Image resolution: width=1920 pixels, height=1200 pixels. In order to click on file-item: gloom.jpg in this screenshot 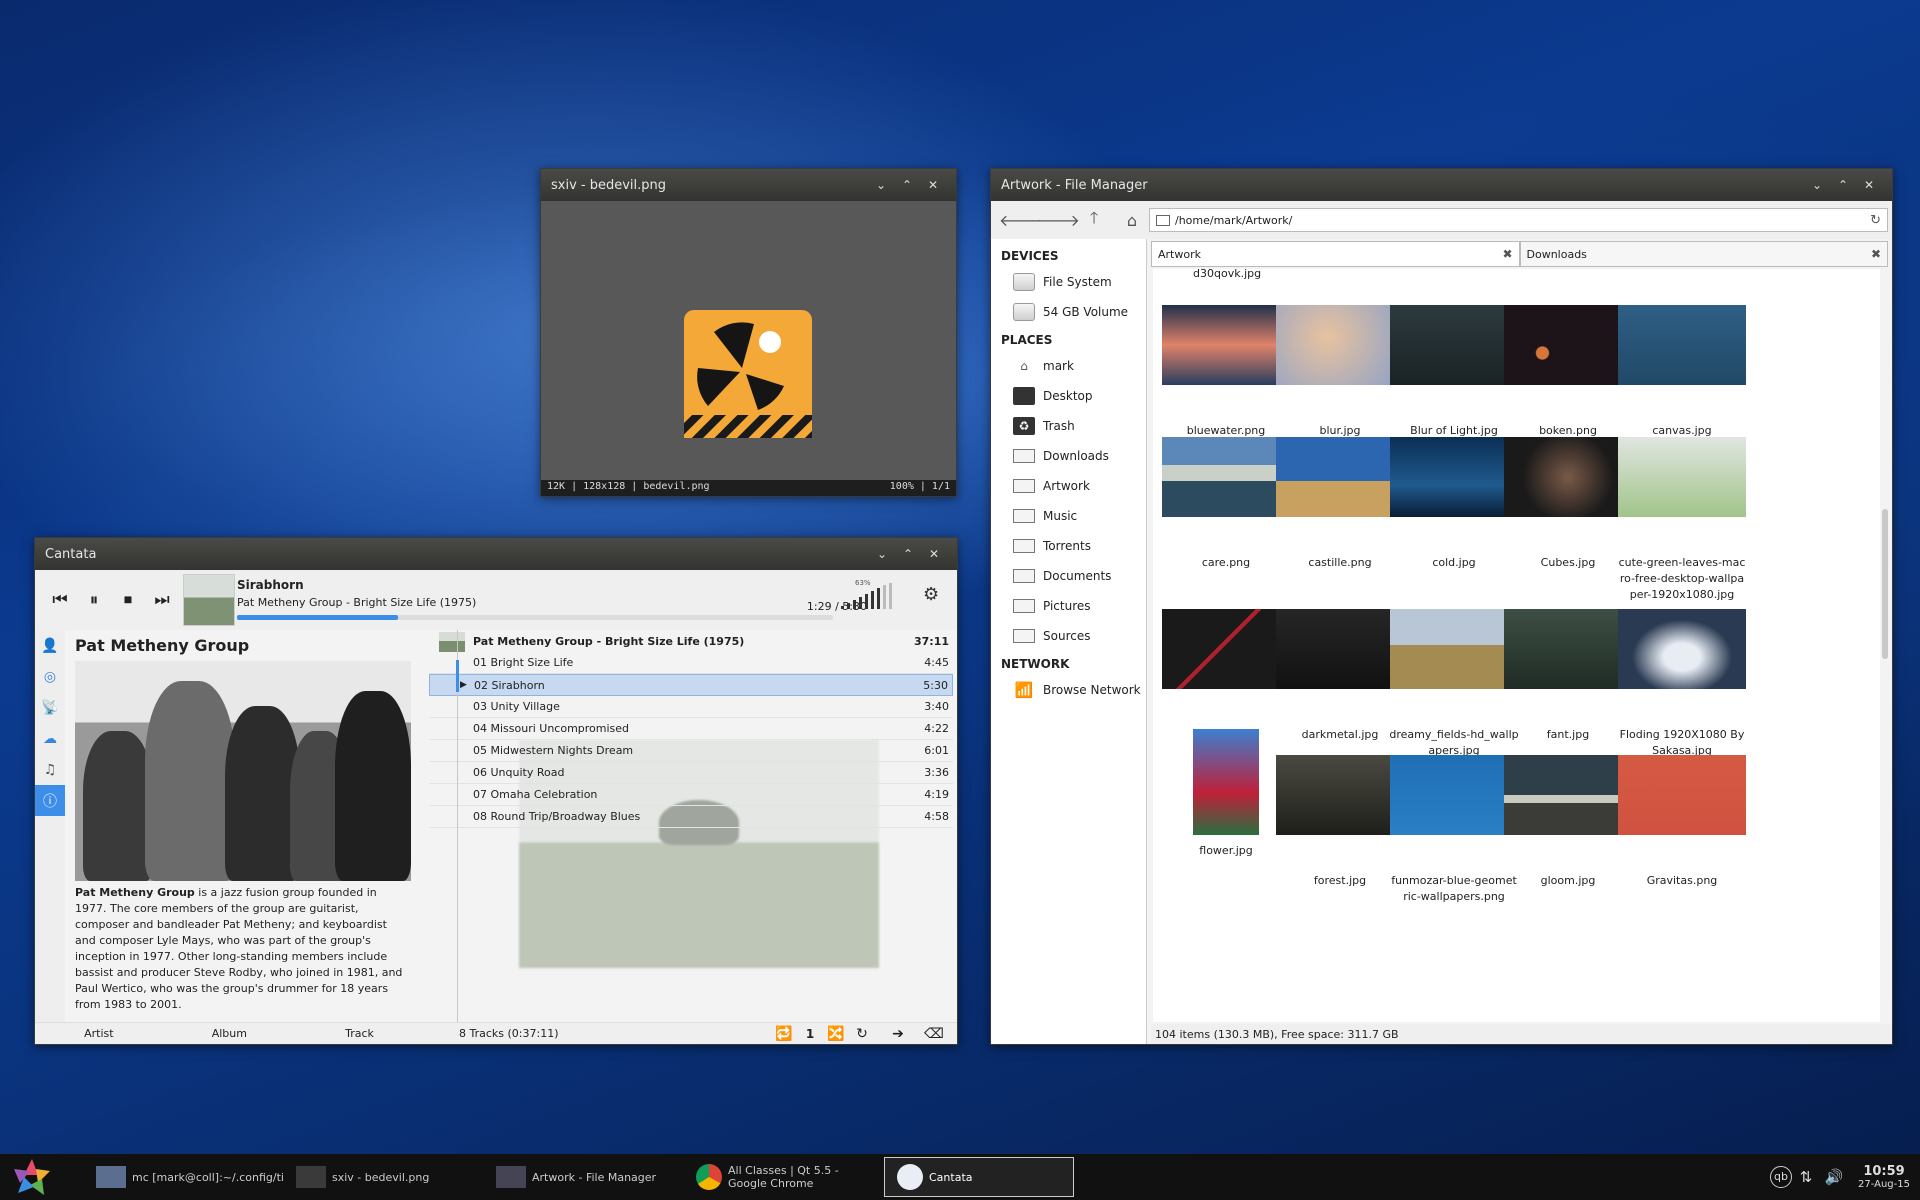, I will do `click(1568, 822)`.